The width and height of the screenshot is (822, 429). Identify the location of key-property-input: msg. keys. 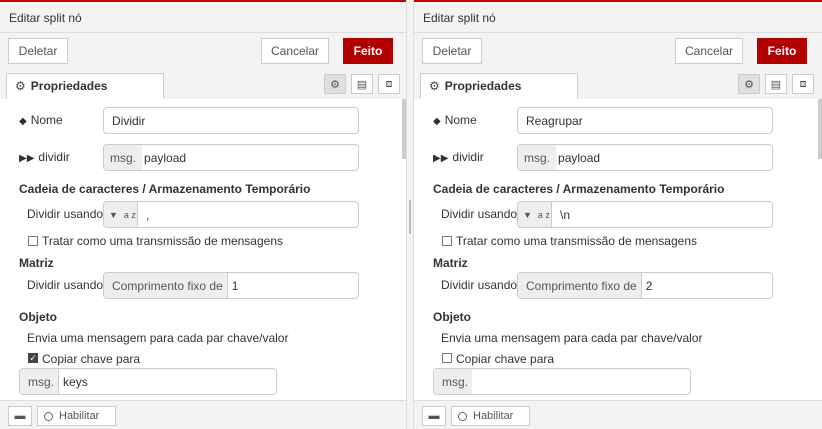
(148, 381).